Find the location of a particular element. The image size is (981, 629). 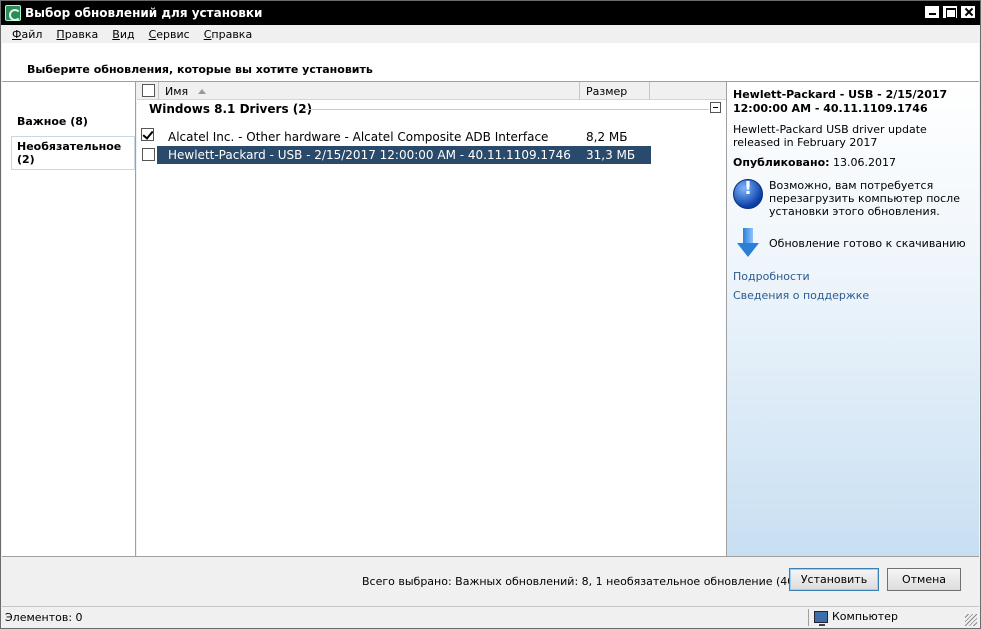

category-nav: Важное (8) Необязательное (2) is located at coordinates (69, 319).